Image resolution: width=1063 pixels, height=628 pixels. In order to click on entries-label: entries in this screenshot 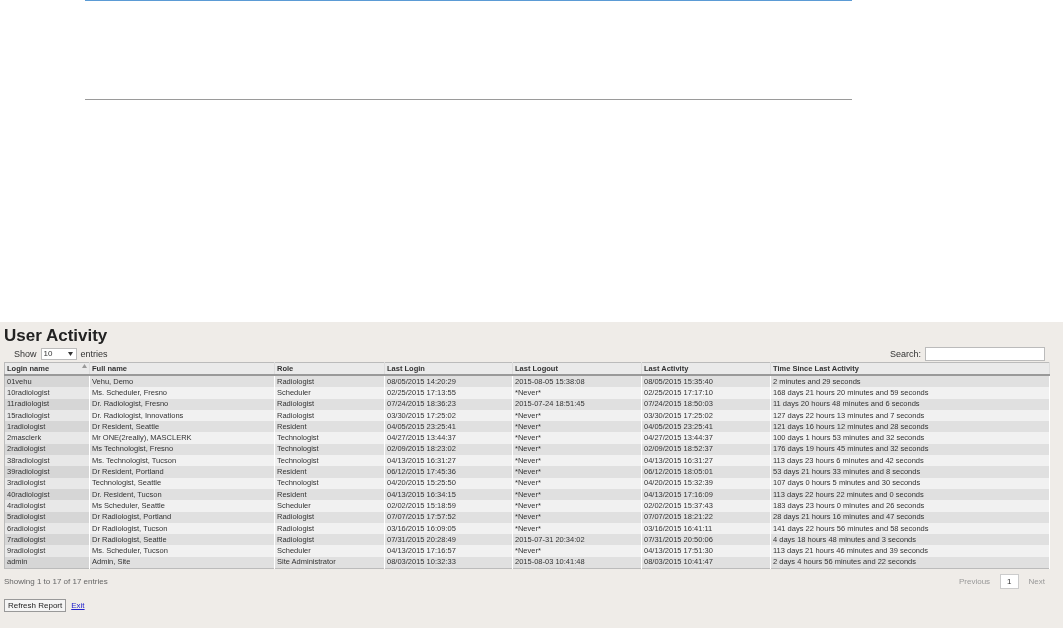, I will do `click(94, 353)`.